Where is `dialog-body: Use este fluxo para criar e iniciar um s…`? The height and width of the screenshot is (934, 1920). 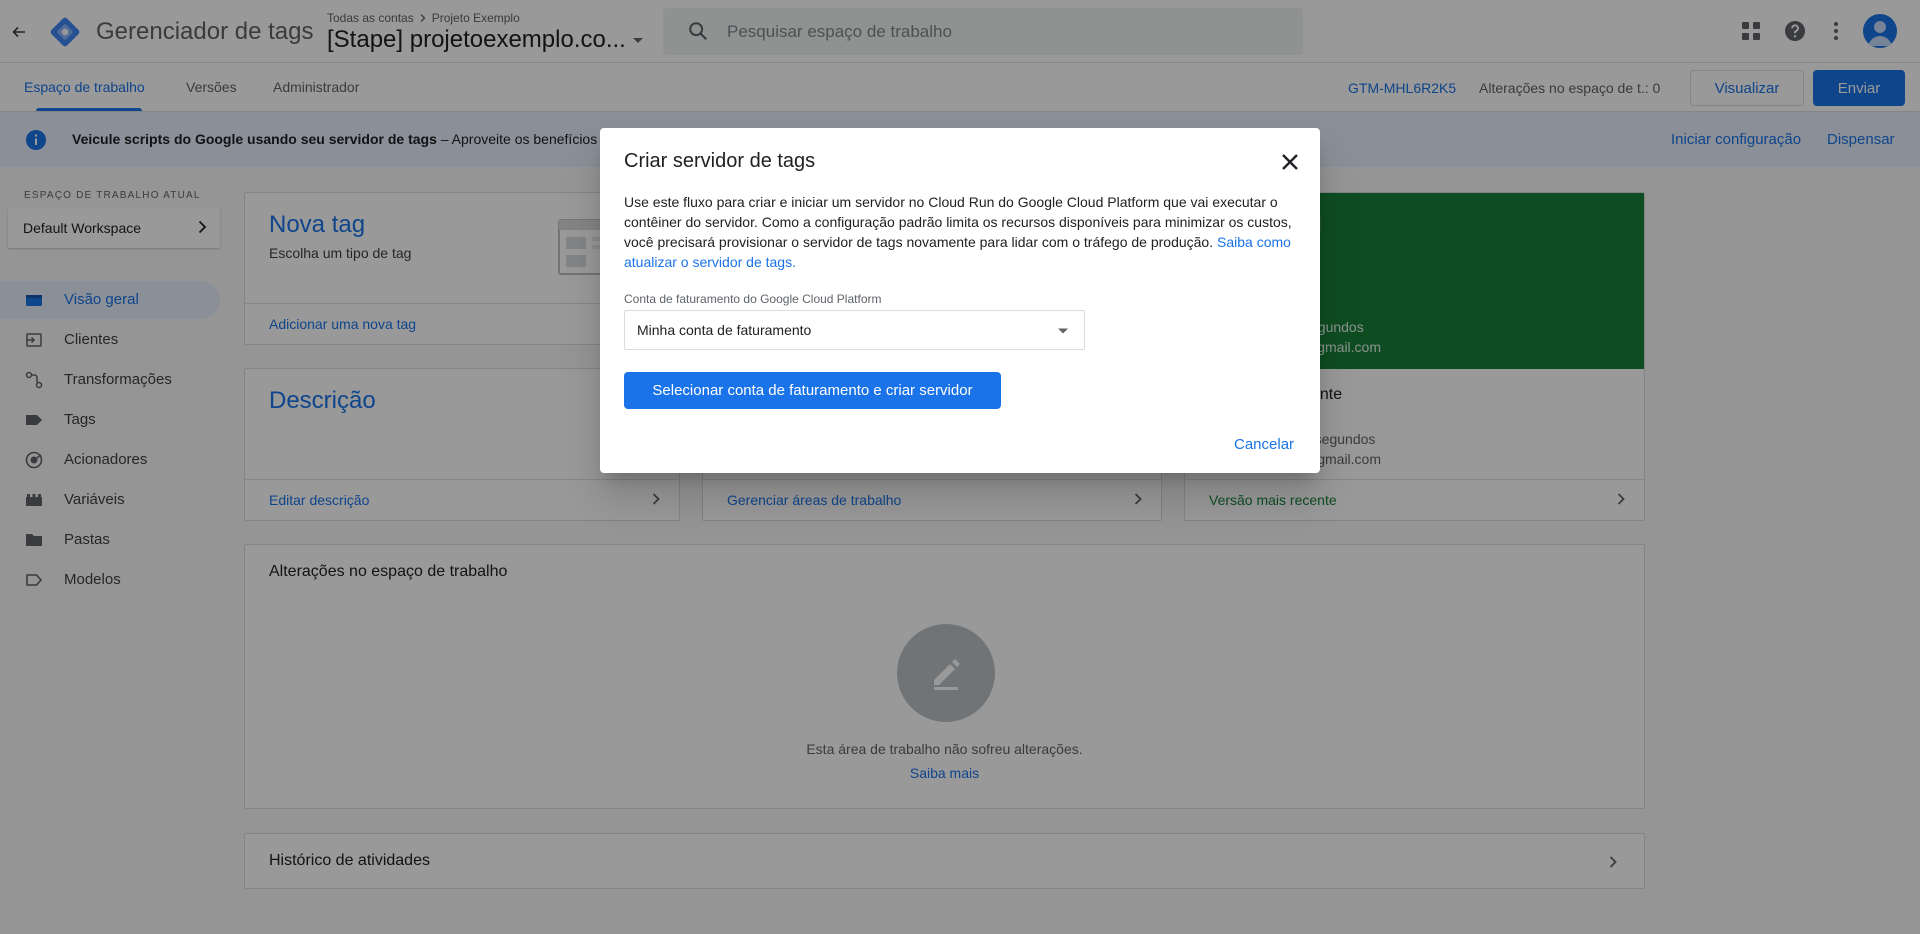 dialog-body: Use este fluxo para criar e iniciar um s… is located at coordinates (960, 232).